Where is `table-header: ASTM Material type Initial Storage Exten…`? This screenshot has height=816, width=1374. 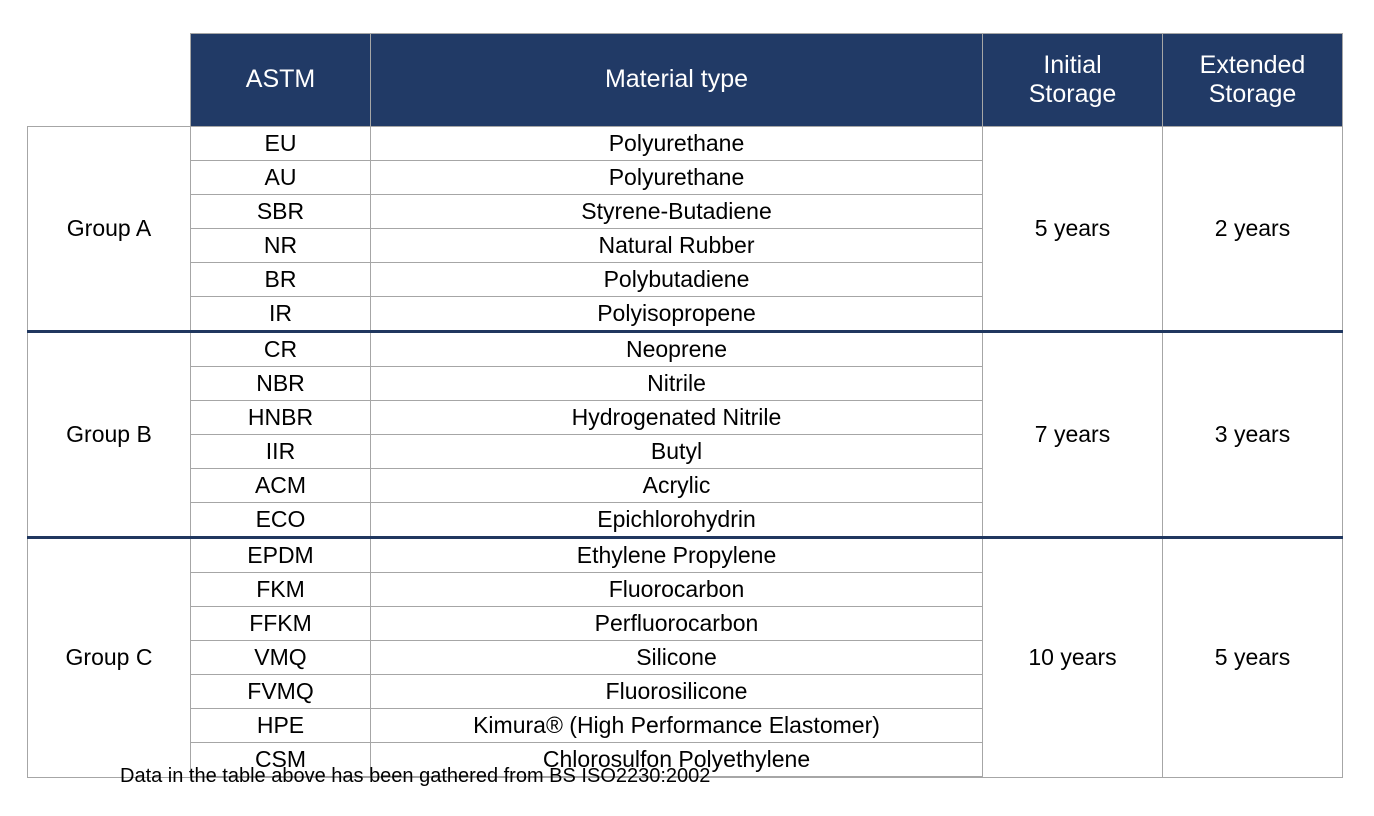
table-header: ASTM Material type Initial Storage Exten… is located at coordinates (685, 80).